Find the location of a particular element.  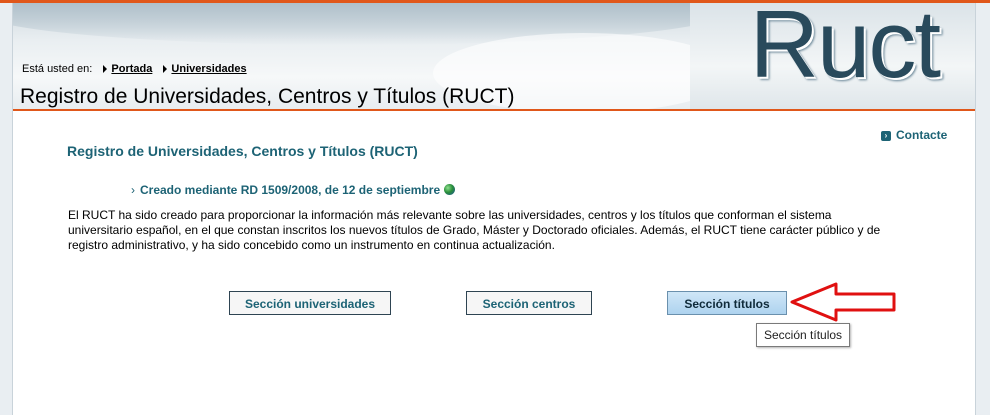

chevron-right-icon: › is located at coordinates (133, 190).